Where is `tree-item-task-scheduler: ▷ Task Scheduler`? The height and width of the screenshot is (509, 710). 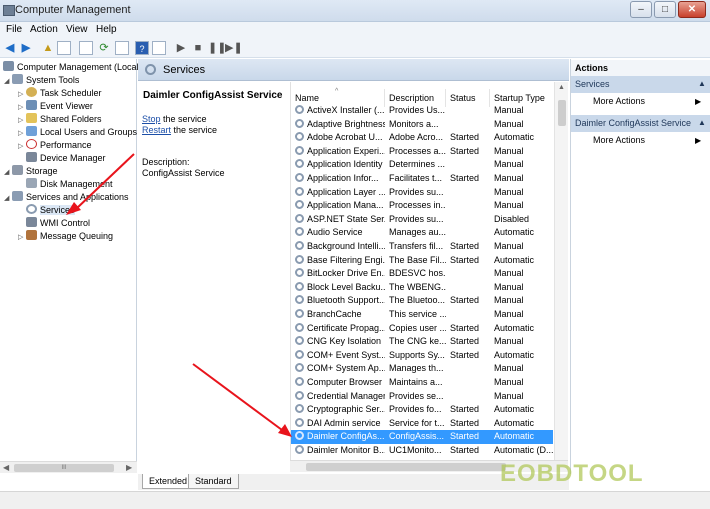 tree-item-task-scheduler: ▷ Task Scheduler is located at coordinates (60, 93).